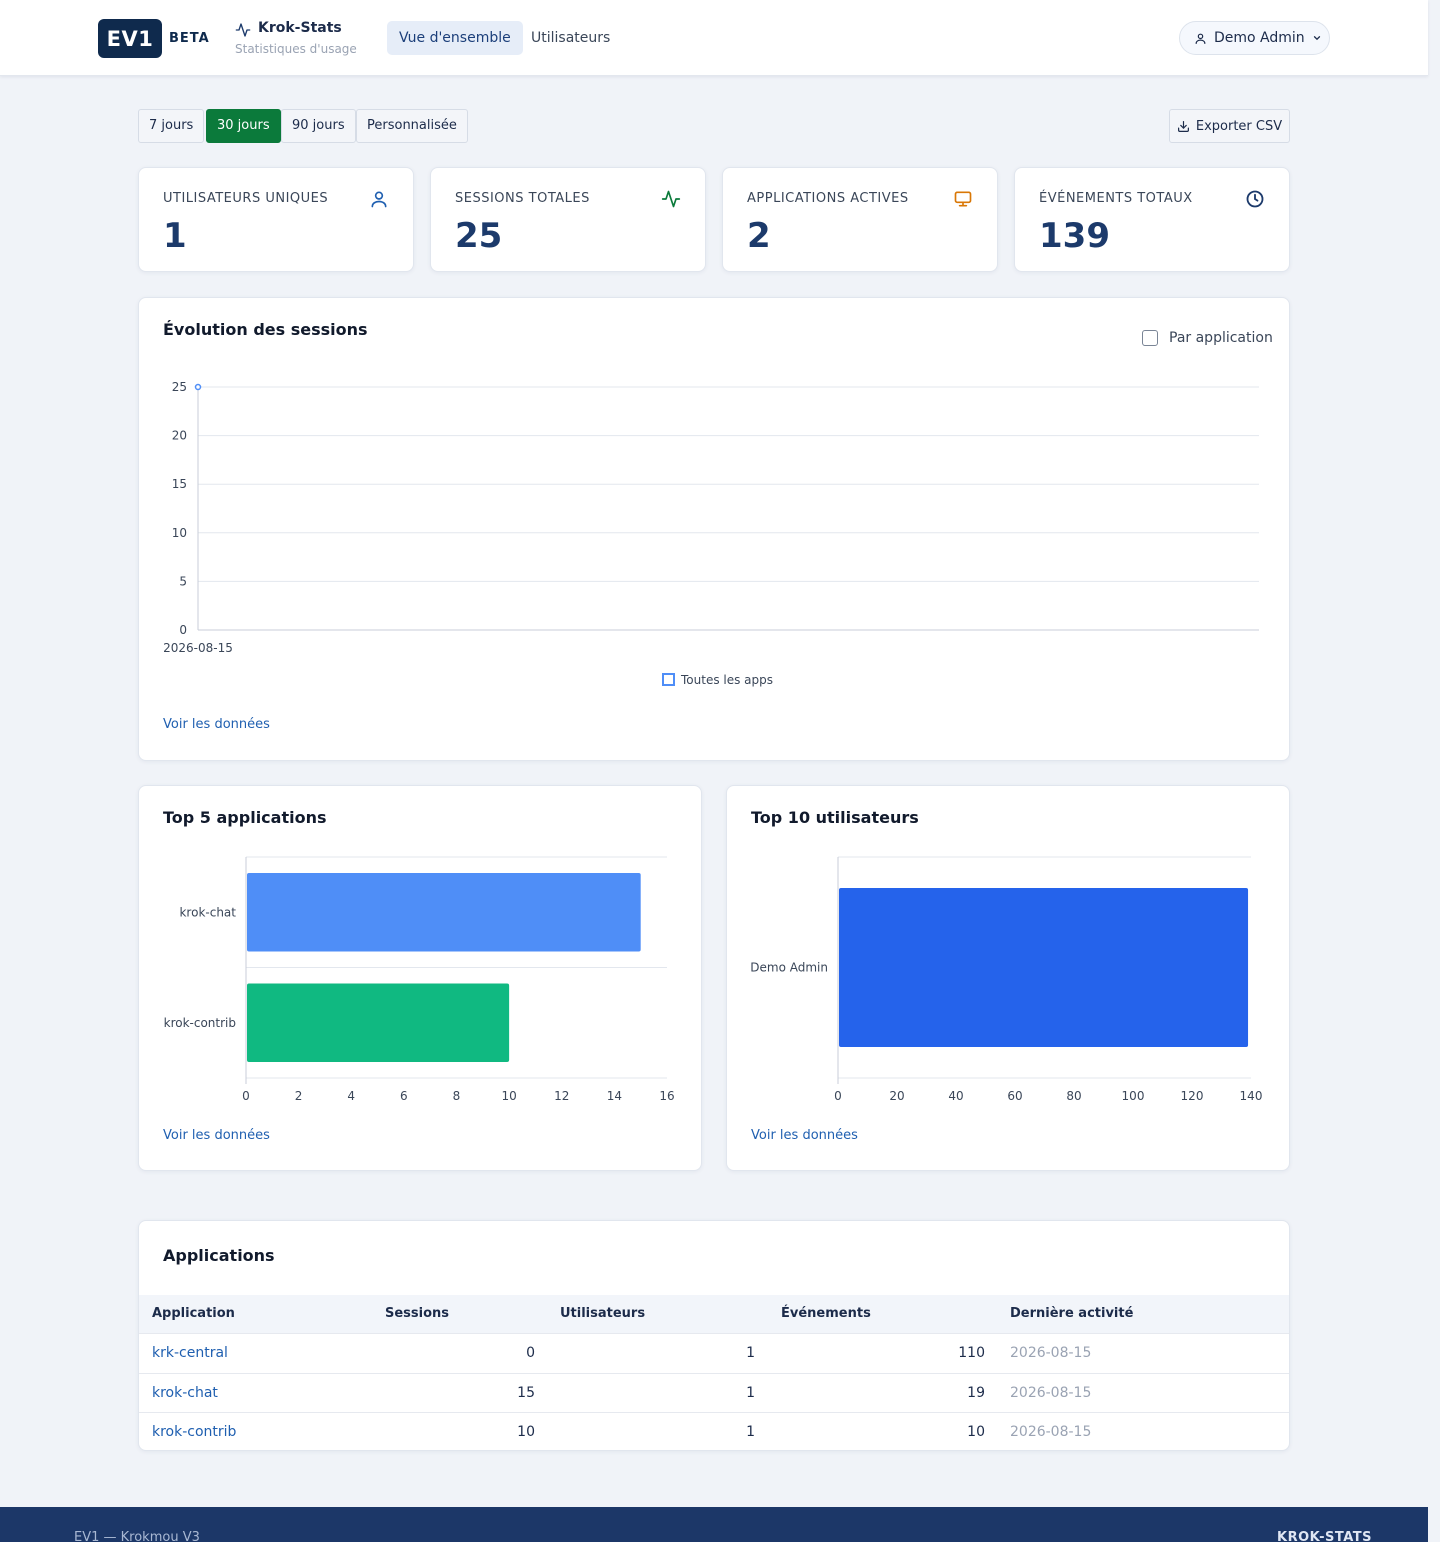  I want to click on period-90-days-button: 90 jours, so click(318, 126).